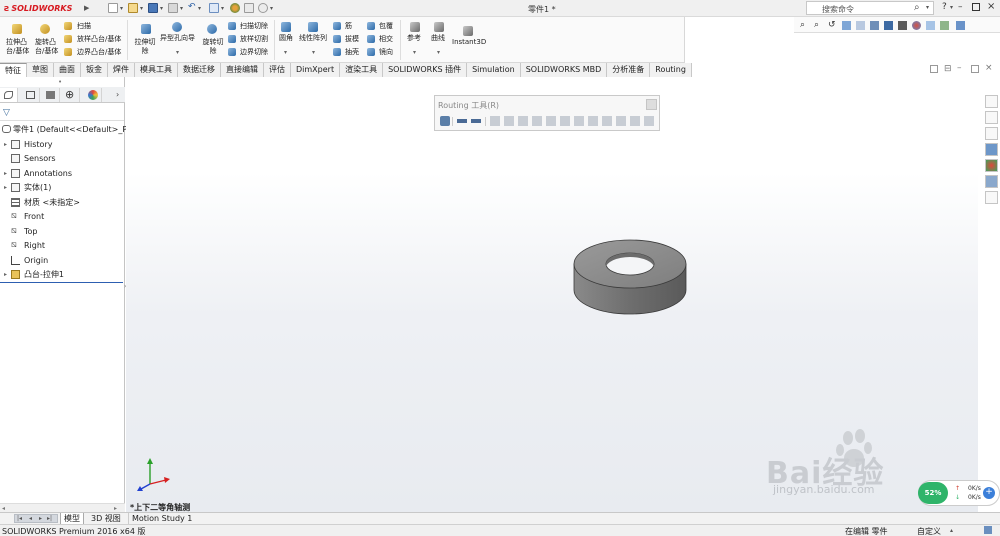 Image resolution: width=1000 pixels, height=536 pixels. I want to click on tree-item-7: ⧅ Right, so click(24, 246).